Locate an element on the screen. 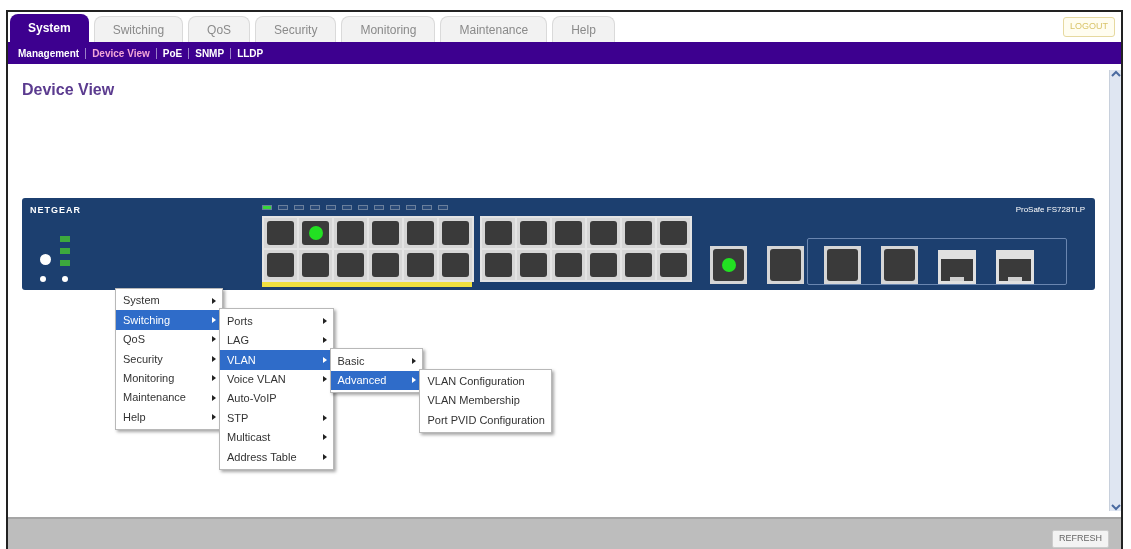  subnav-link: LLDP is located at coordinates (250, 53).